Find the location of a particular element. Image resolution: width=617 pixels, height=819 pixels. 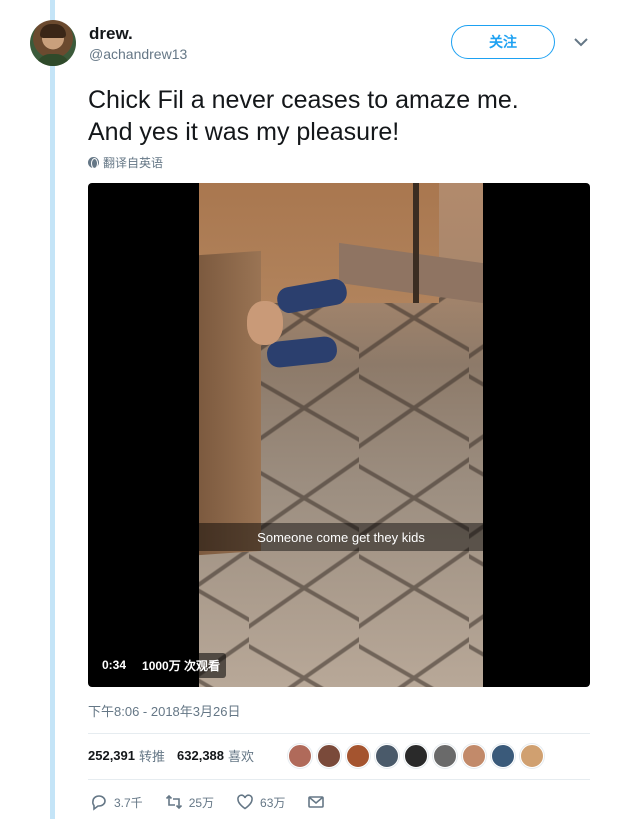

stall-pipe is located at coordinates (416, 243).